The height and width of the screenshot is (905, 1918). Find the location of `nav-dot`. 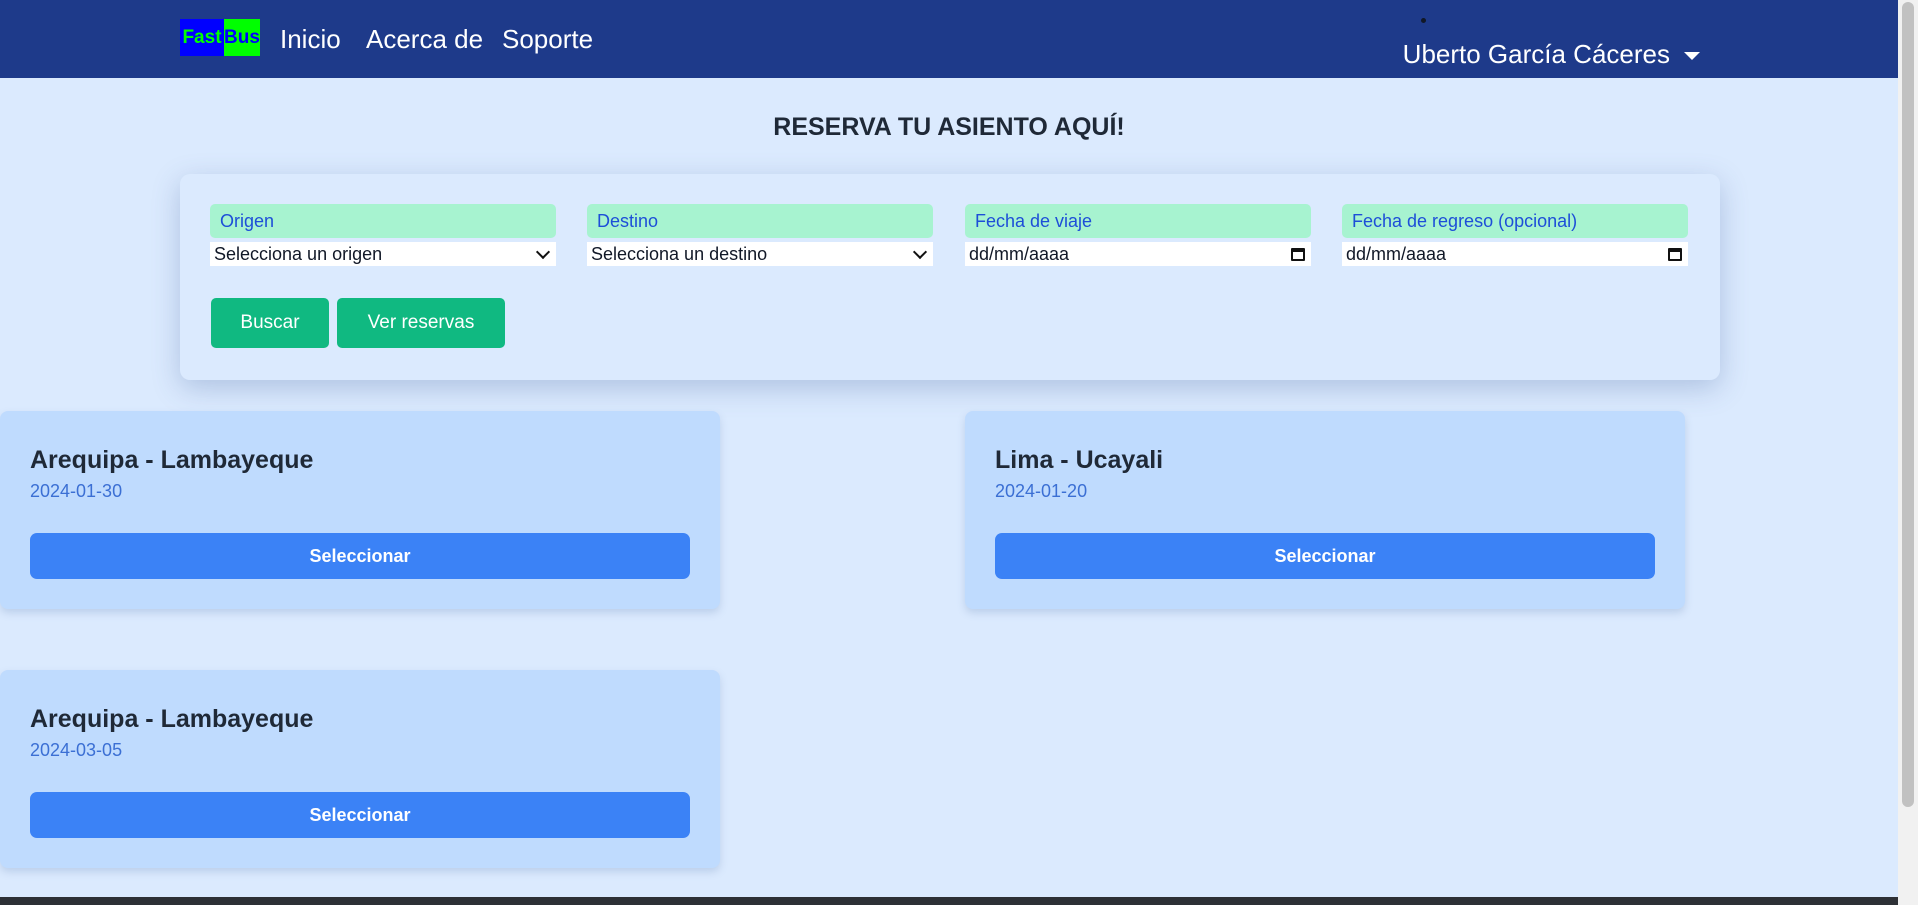

nav-dot is located at coordinates (1423, 20).